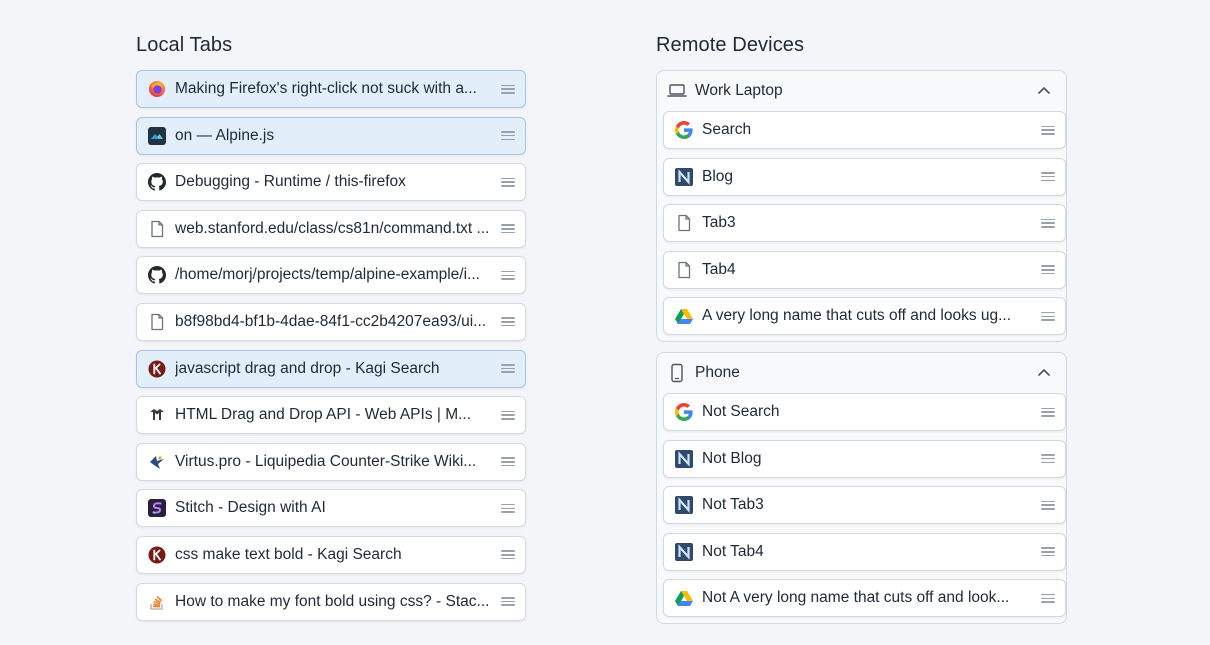 Image resolution: width=1210 pixels, height=645 pixels. What do you see at coordinates (684, 316) in the screenshot?
I see `drive-icon` at bounding box center [684, 316].